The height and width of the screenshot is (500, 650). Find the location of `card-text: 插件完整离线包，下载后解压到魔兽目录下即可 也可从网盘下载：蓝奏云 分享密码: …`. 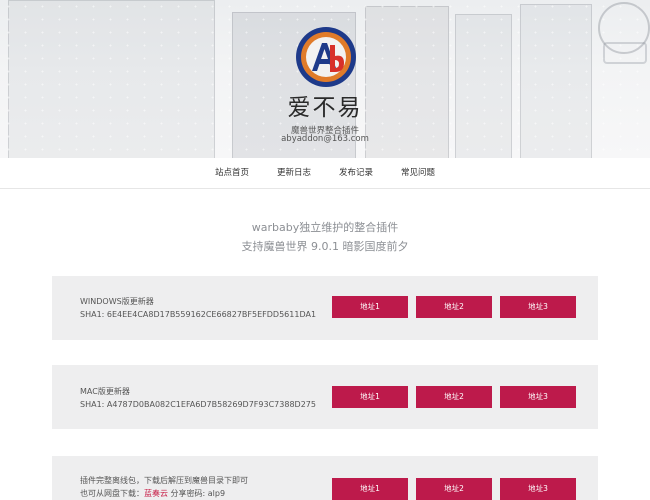

card-text: 插件完整离线包，下载后解压到魔兽目录下即可 也可从网盘下载：蓝奏云 分享密码: … is located at coordinates (164, 487).